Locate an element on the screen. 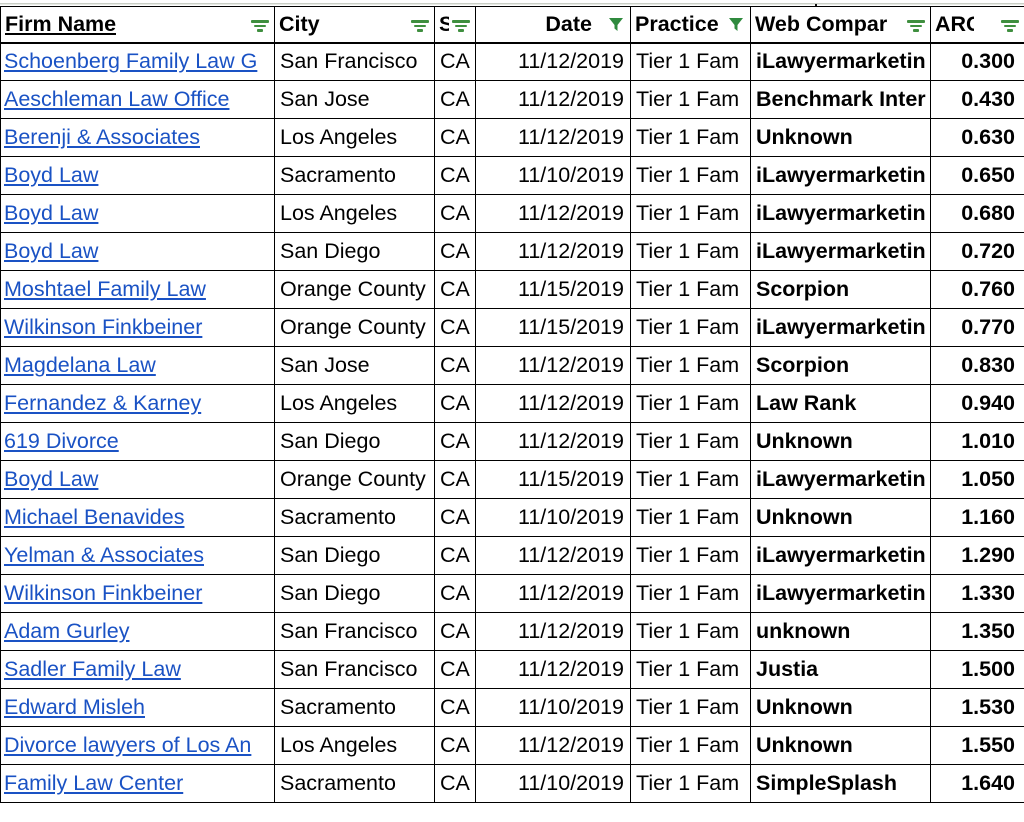 The image size is (1024, 822). cell-firm-name: Wilkinson Finkbeiner is located at coordinates (137, 593).